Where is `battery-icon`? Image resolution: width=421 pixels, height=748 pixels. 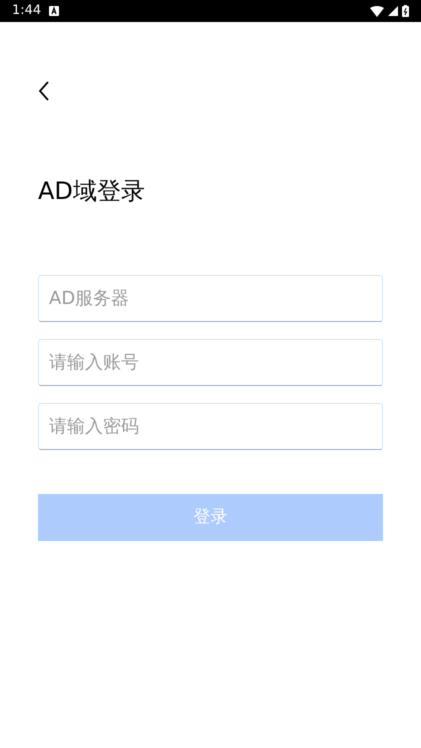
battery-icon is located at coordinates (405, 11).